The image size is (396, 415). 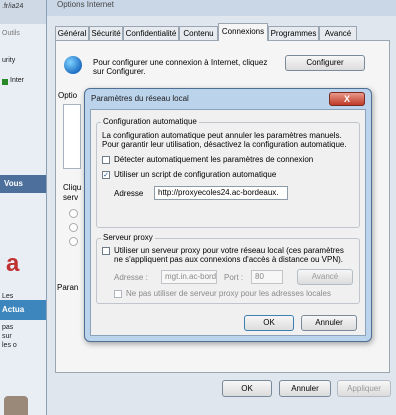 I want to click on autoconfig-address-field: http://proxyecoles24.ac-bordeaux., so click(x=221, y=193).